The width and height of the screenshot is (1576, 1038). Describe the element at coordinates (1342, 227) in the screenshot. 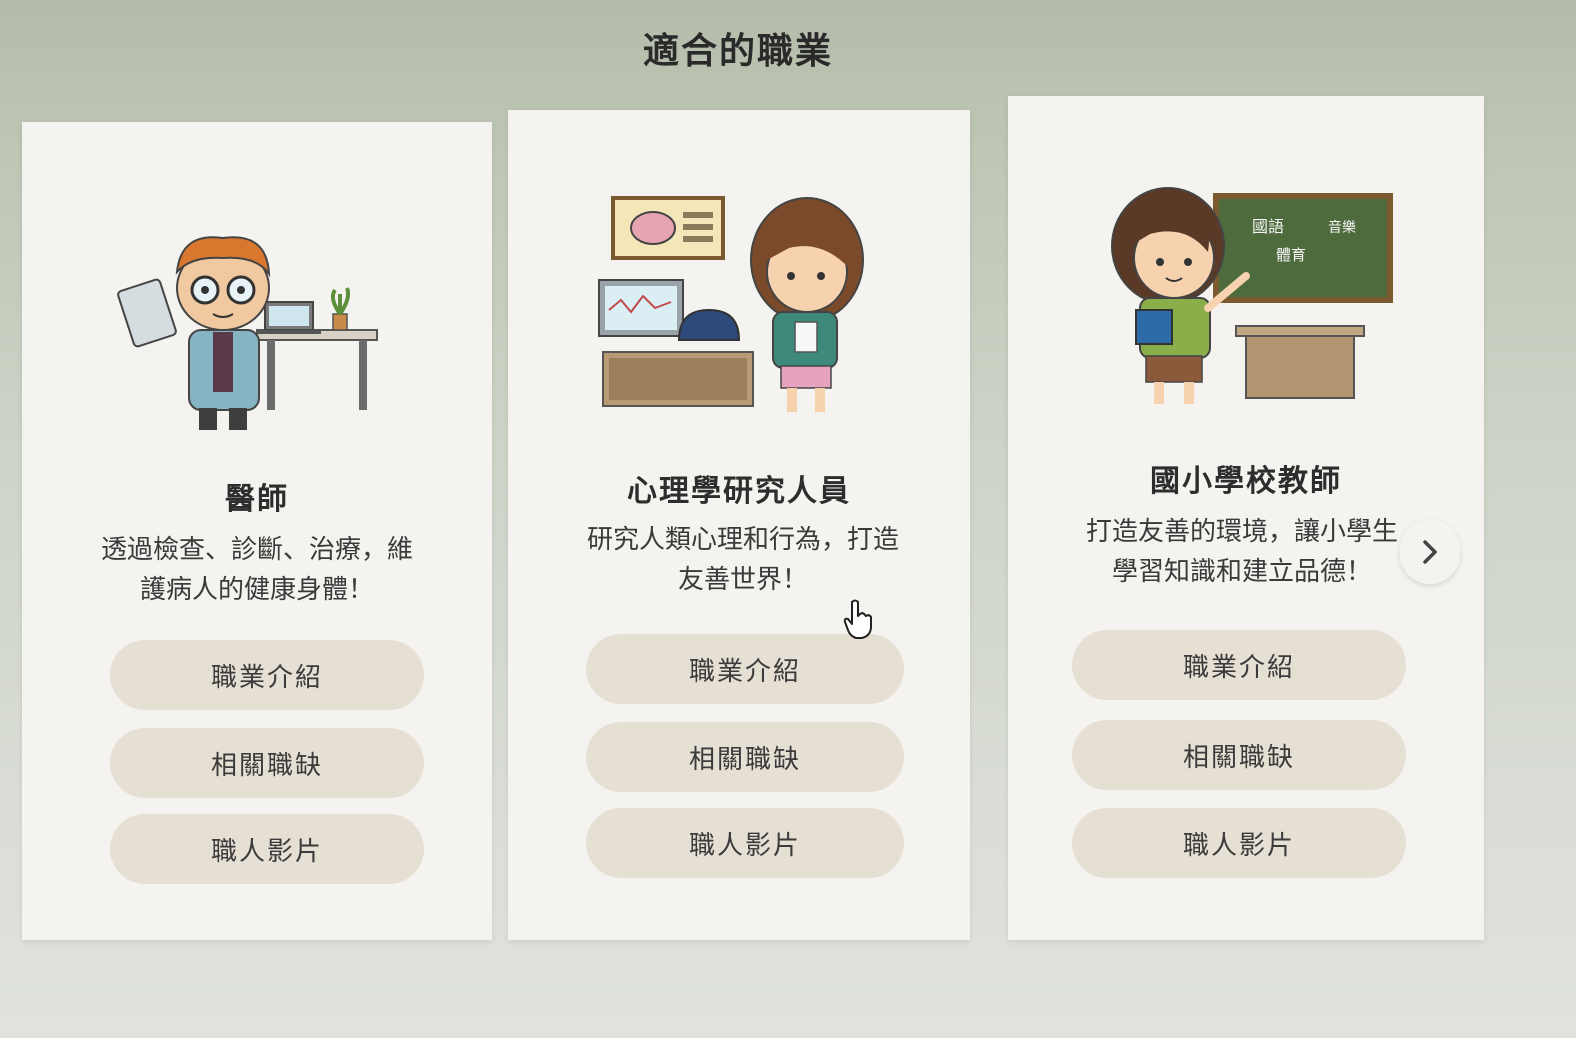

I see `chalkboard-text: 音樂` at that location.